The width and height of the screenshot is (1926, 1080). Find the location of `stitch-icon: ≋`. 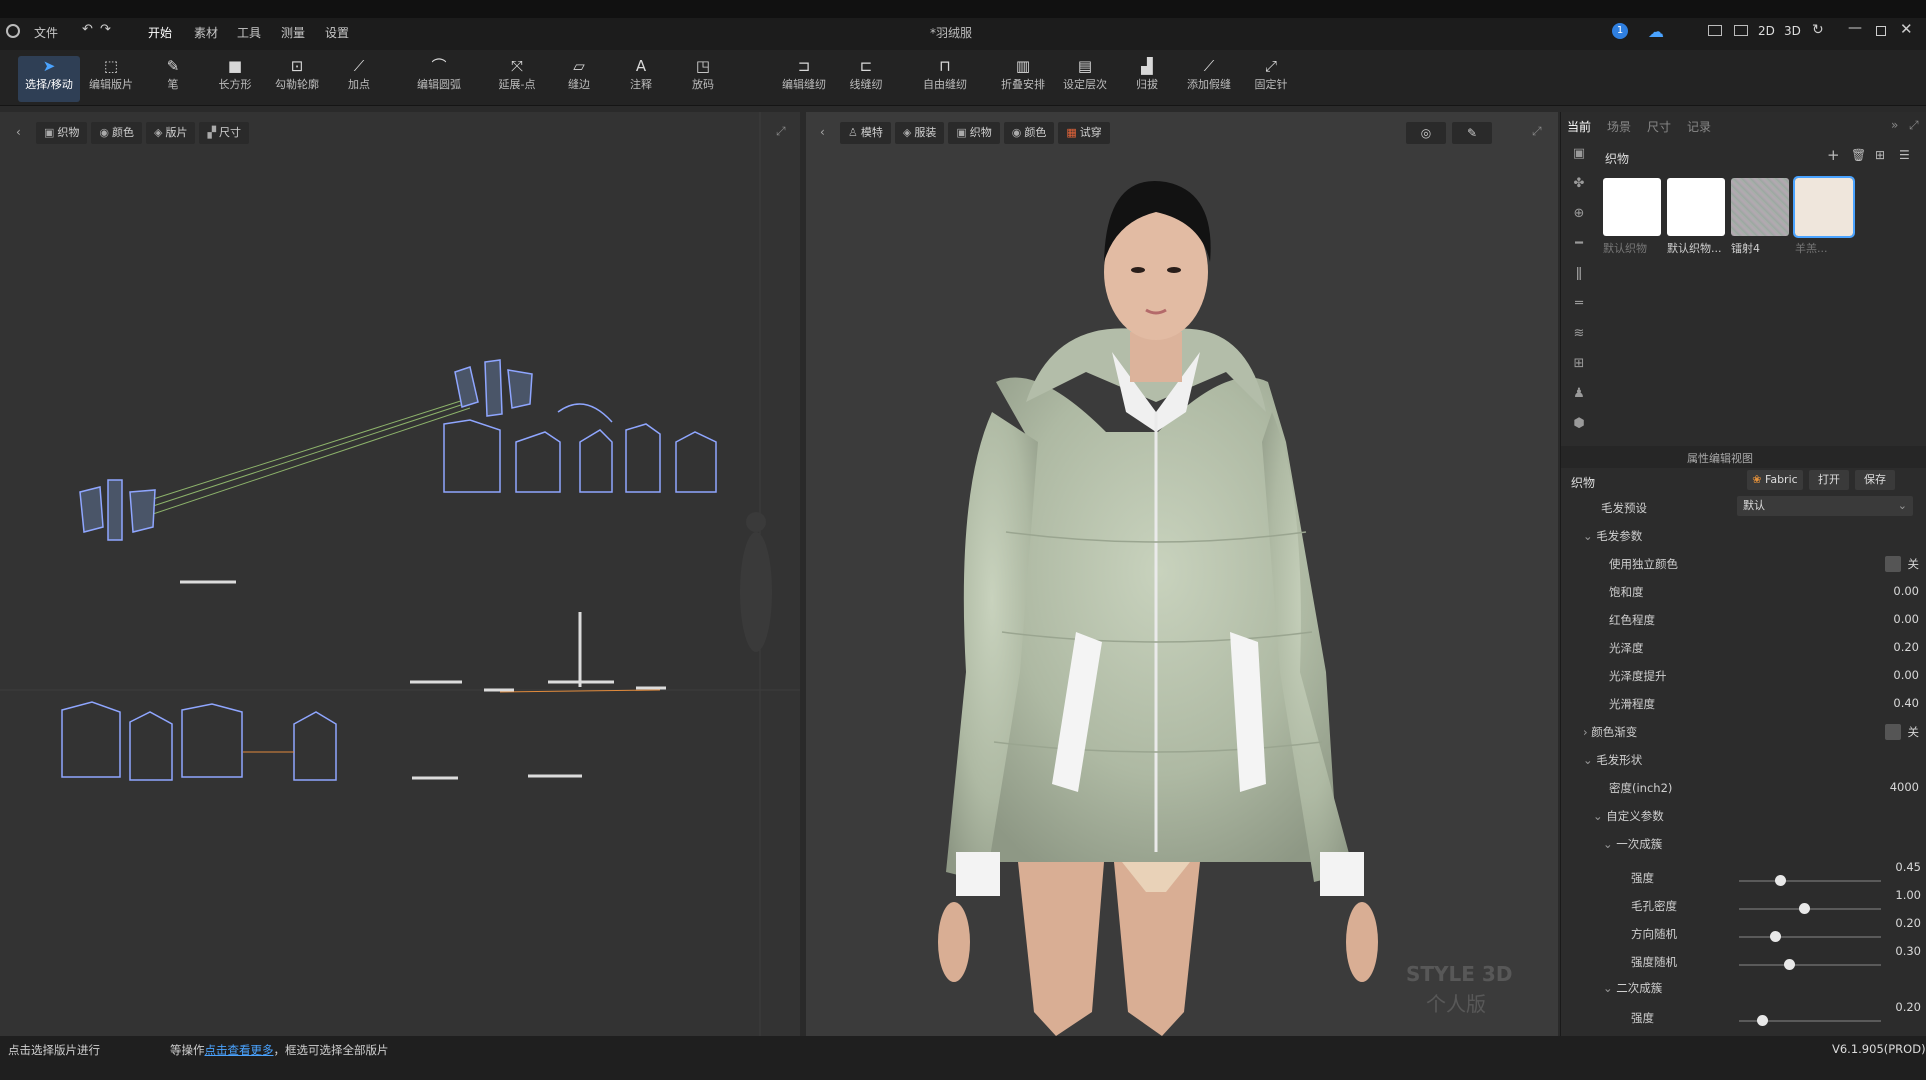

stitch-icon: ≋ is located at coordinates (1579, 334).